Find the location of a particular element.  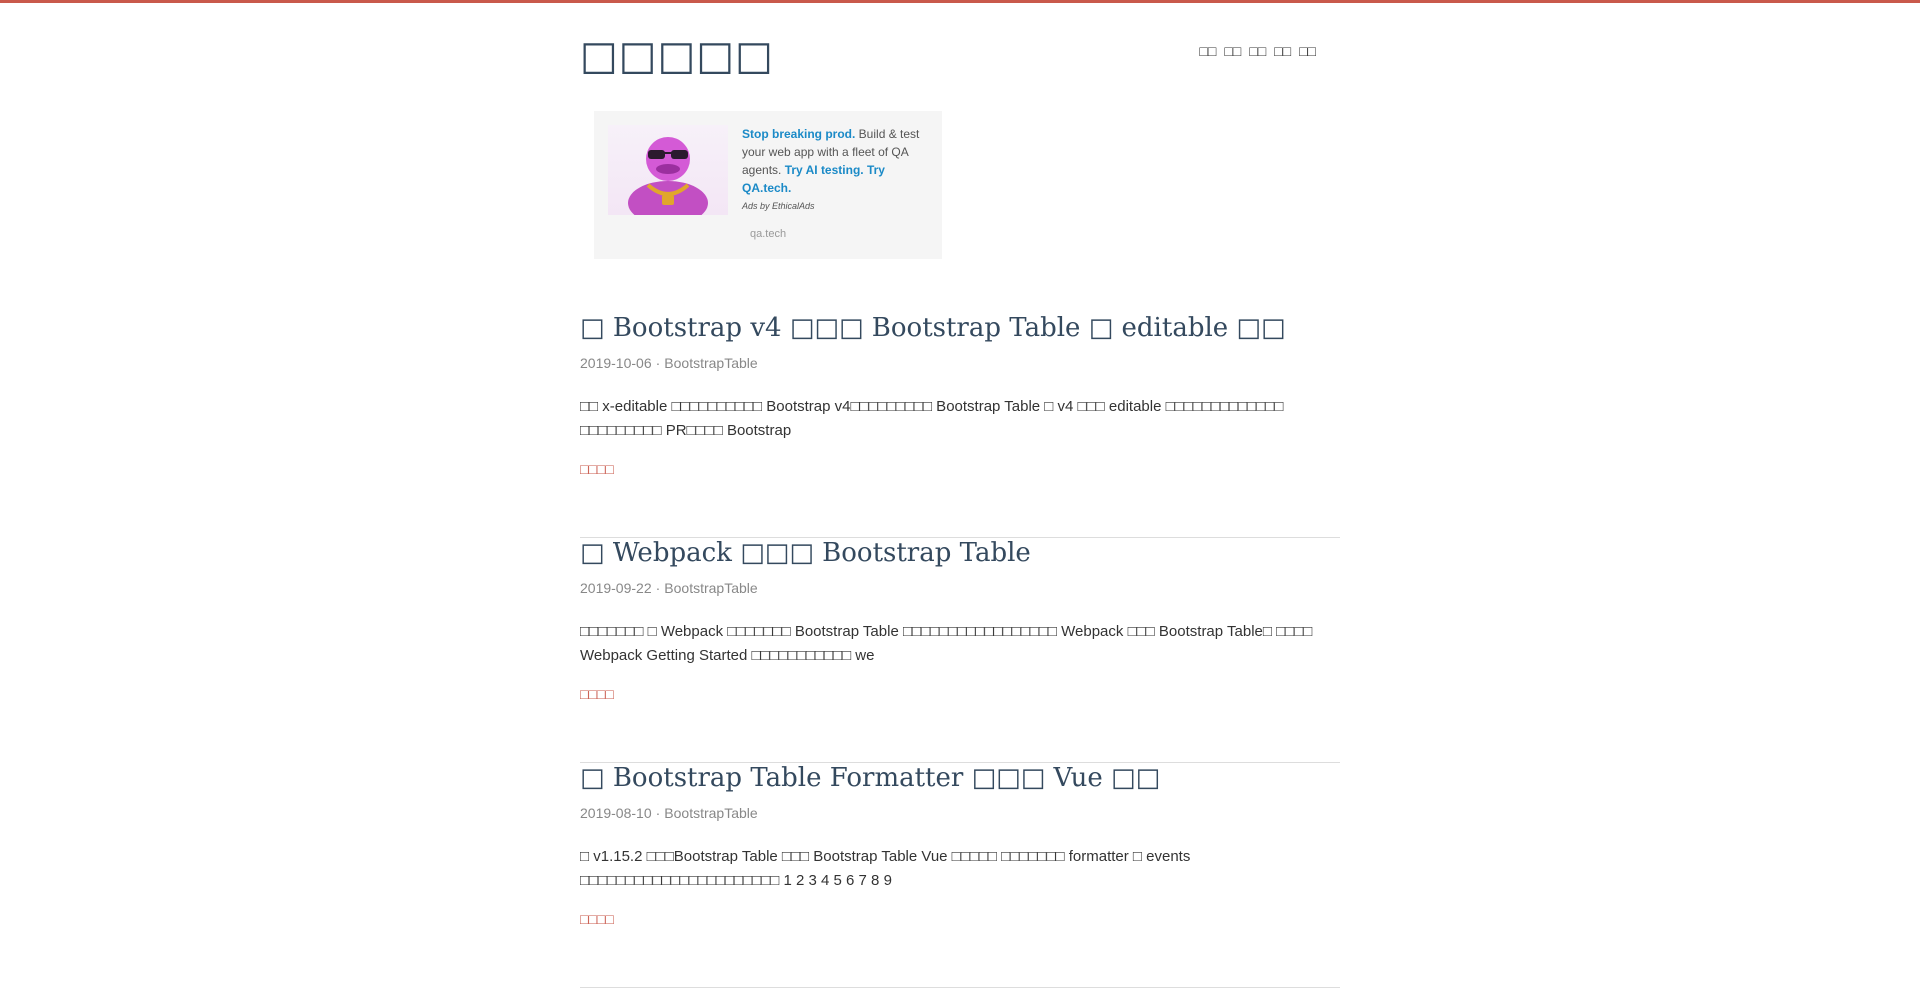

duck-illustration is located at coordinates (668, 176).